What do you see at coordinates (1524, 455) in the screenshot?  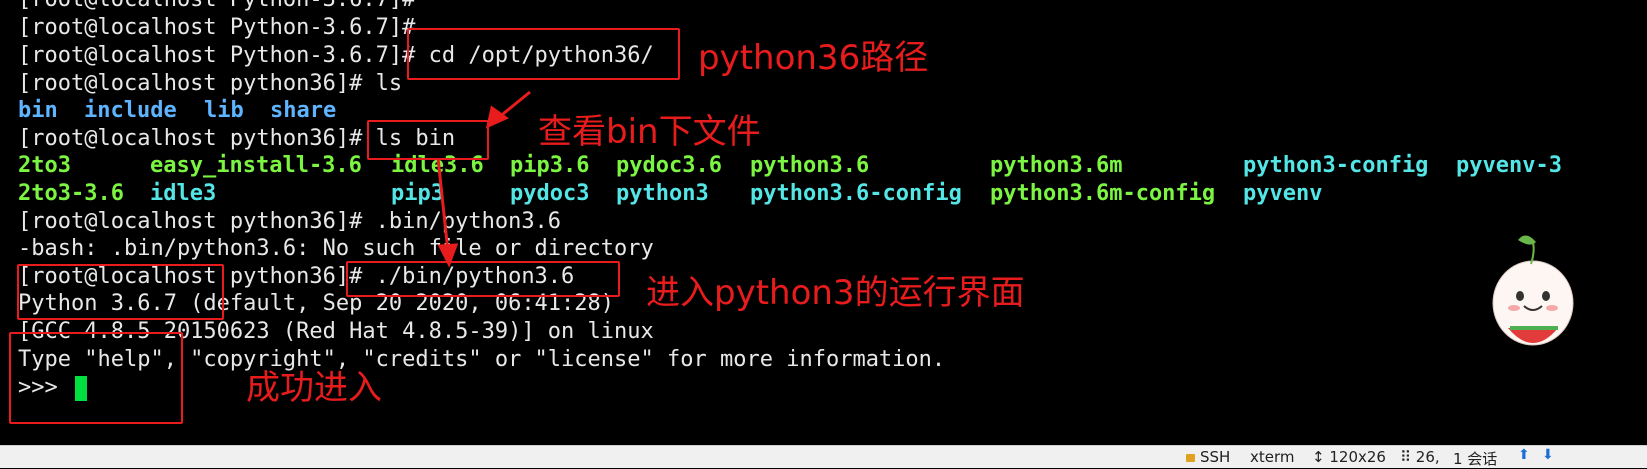 I see `scroll-up-icon: ⬆` at bounding box center [1524, 455].